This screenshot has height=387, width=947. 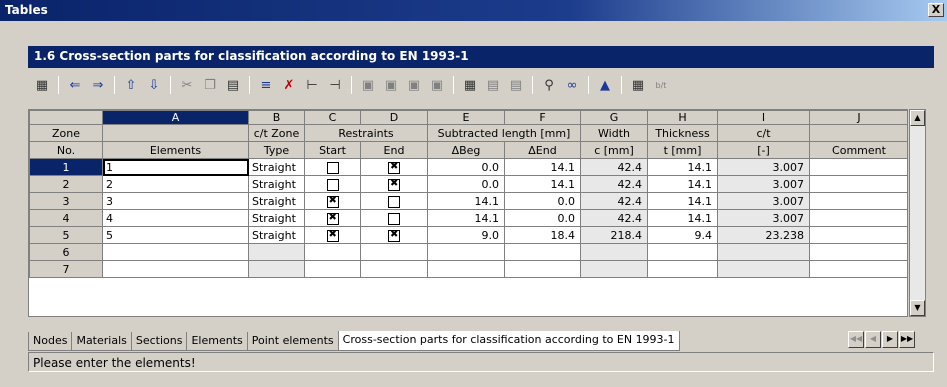 What do you see at coordinates (276, 117) in the screenshot?
I see `column-header-b: B` at bounding box center [276, 117].